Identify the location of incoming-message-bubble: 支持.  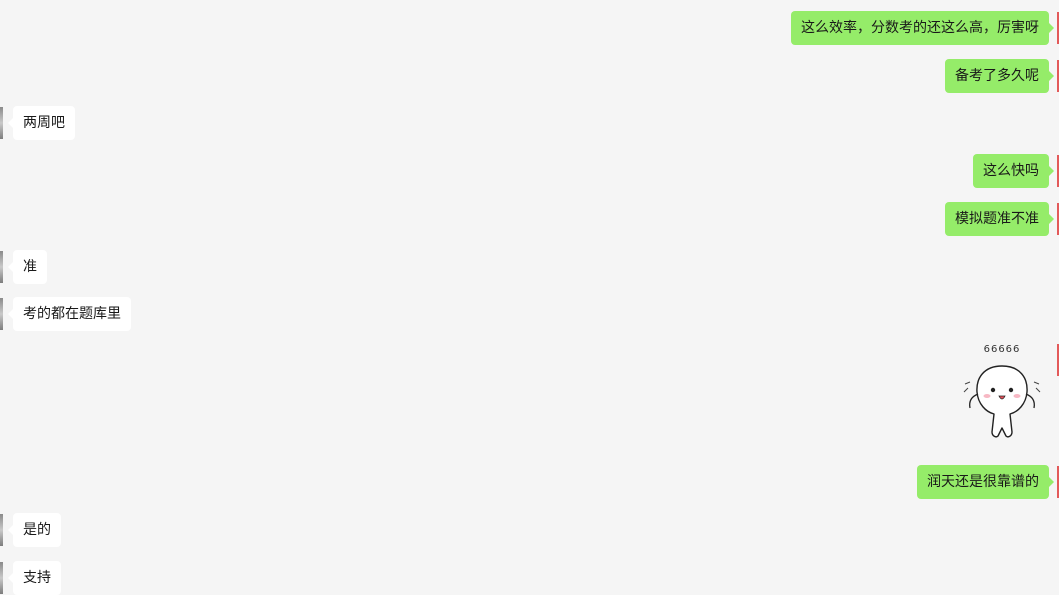
(34, 578).